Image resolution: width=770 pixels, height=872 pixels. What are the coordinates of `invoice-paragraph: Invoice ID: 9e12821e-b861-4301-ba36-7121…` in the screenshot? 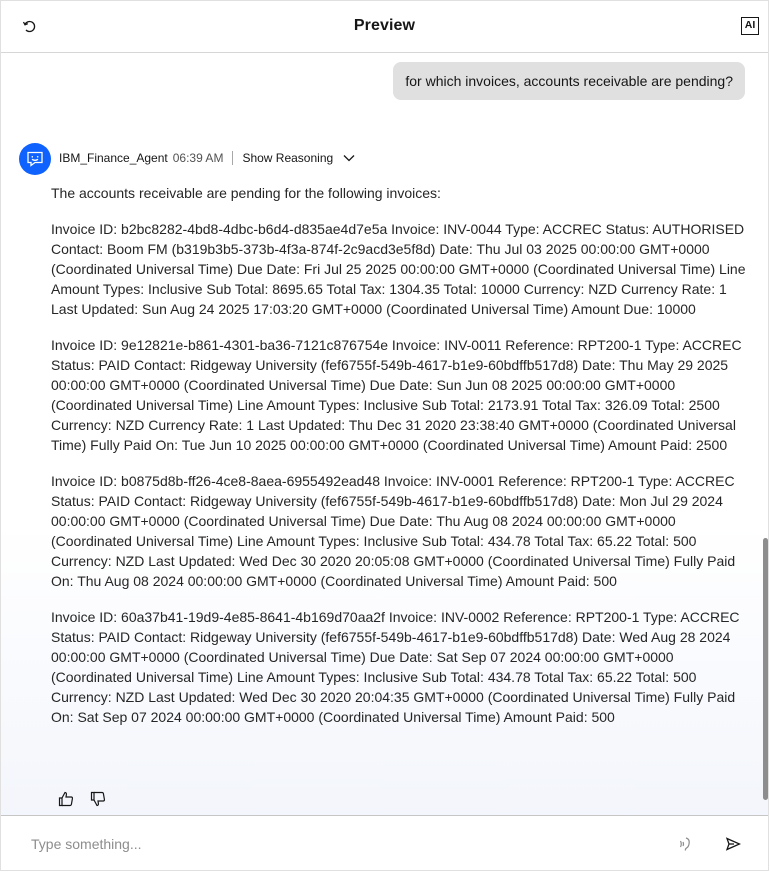 It's located at (396, 395).